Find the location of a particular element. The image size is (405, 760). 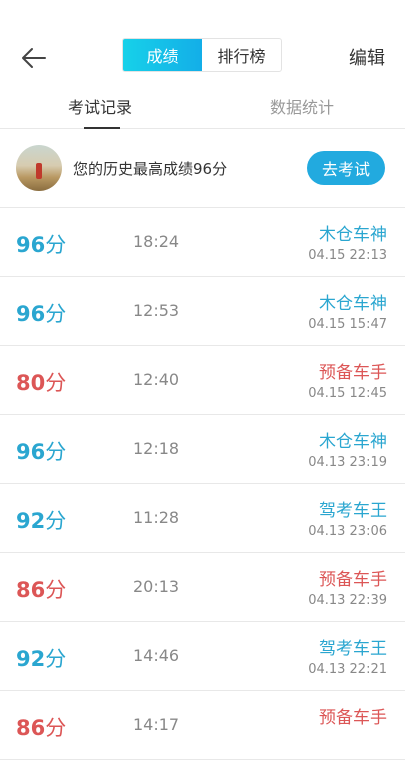

exam-date: 04.13 23:19 is located at coordinates (347, 462).